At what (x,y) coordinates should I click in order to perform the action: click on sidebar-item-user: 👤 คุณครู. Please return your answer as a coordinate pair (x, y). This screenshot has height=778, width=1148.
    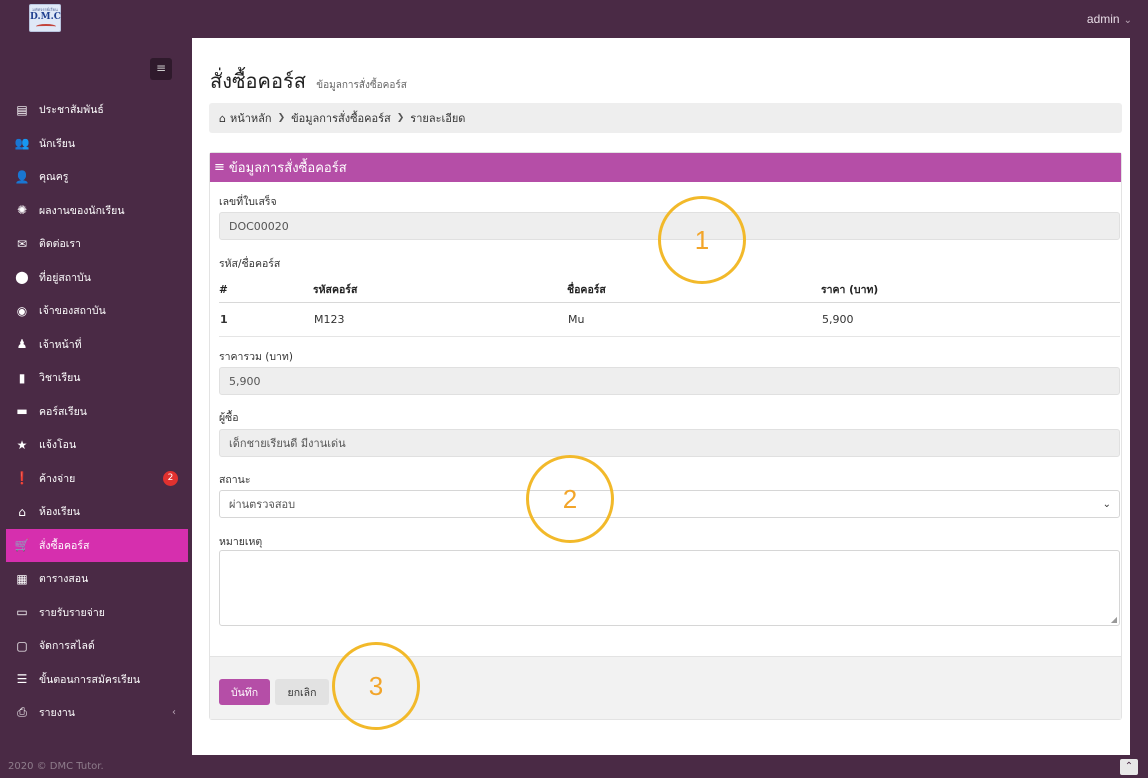
    Looking at the image, I should click on (94, 177).